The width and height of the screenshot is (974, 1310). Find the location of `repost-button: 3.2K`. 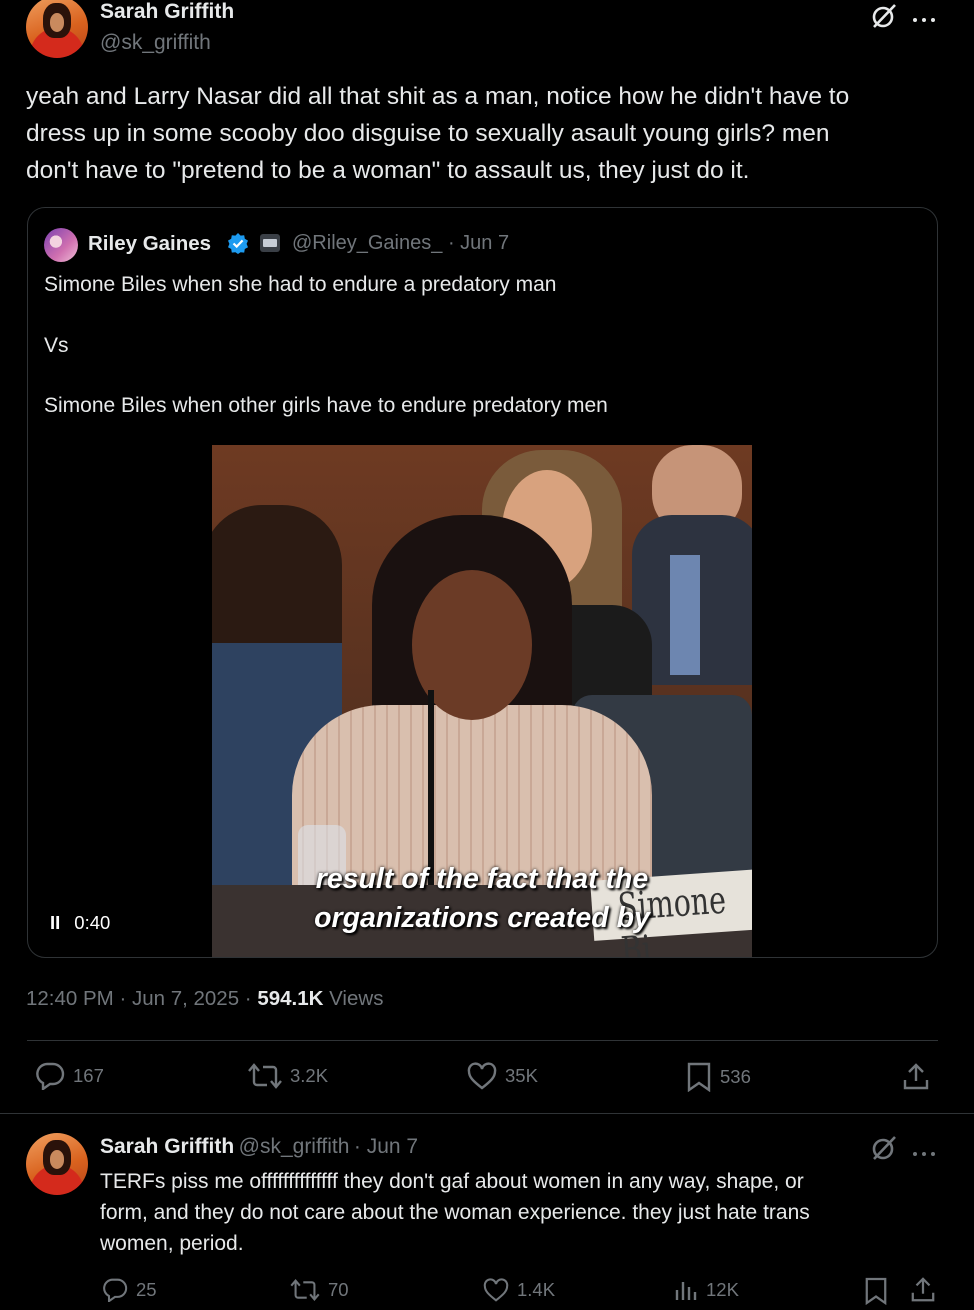

repost-button: 3.2K is located at coordinates (288, 1076).